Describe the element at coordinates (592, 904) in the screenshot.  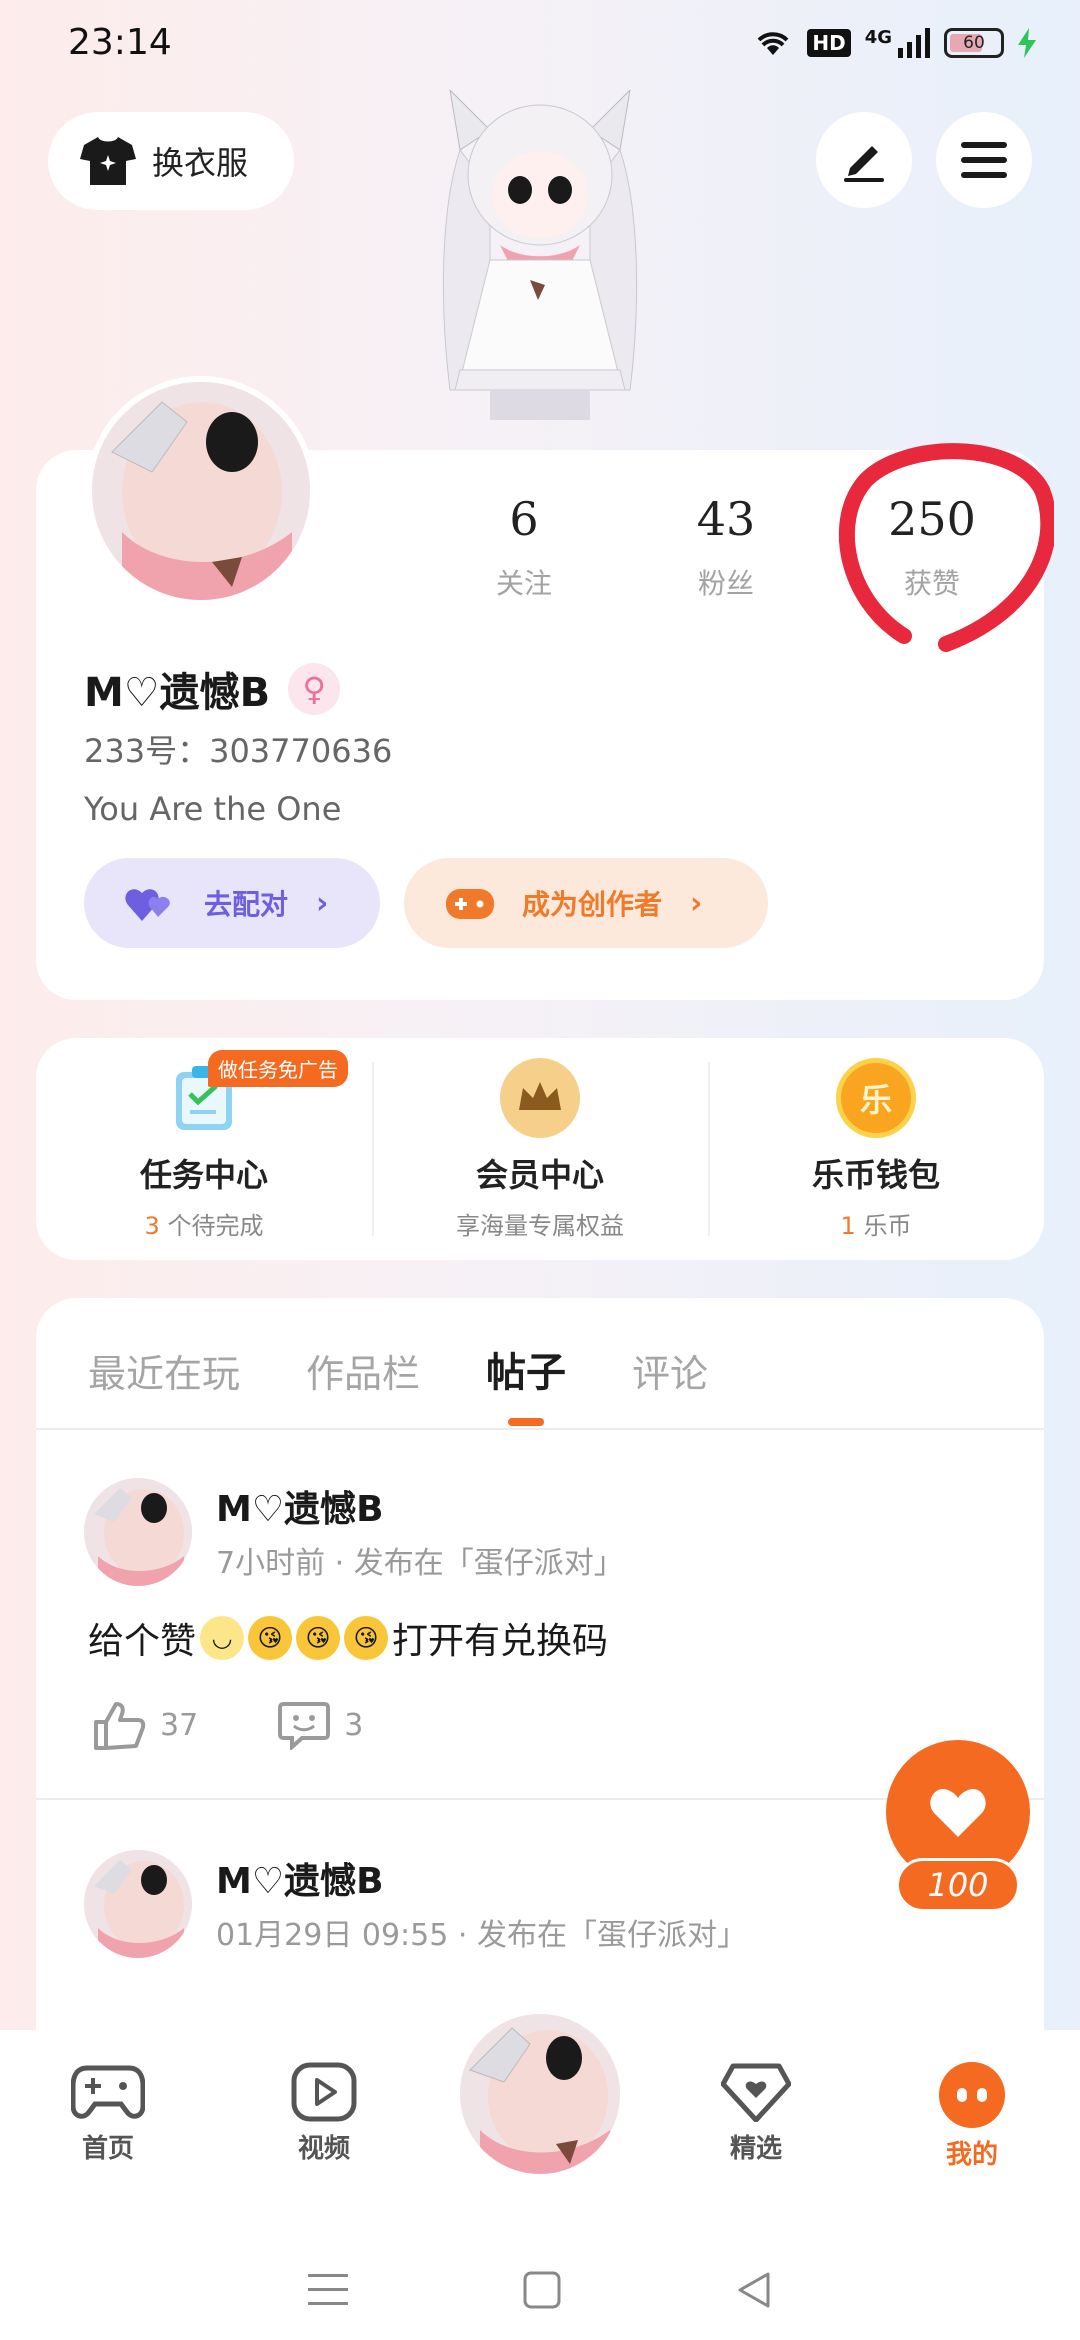
I see `become-creator-label: 成为创作者` at that location.